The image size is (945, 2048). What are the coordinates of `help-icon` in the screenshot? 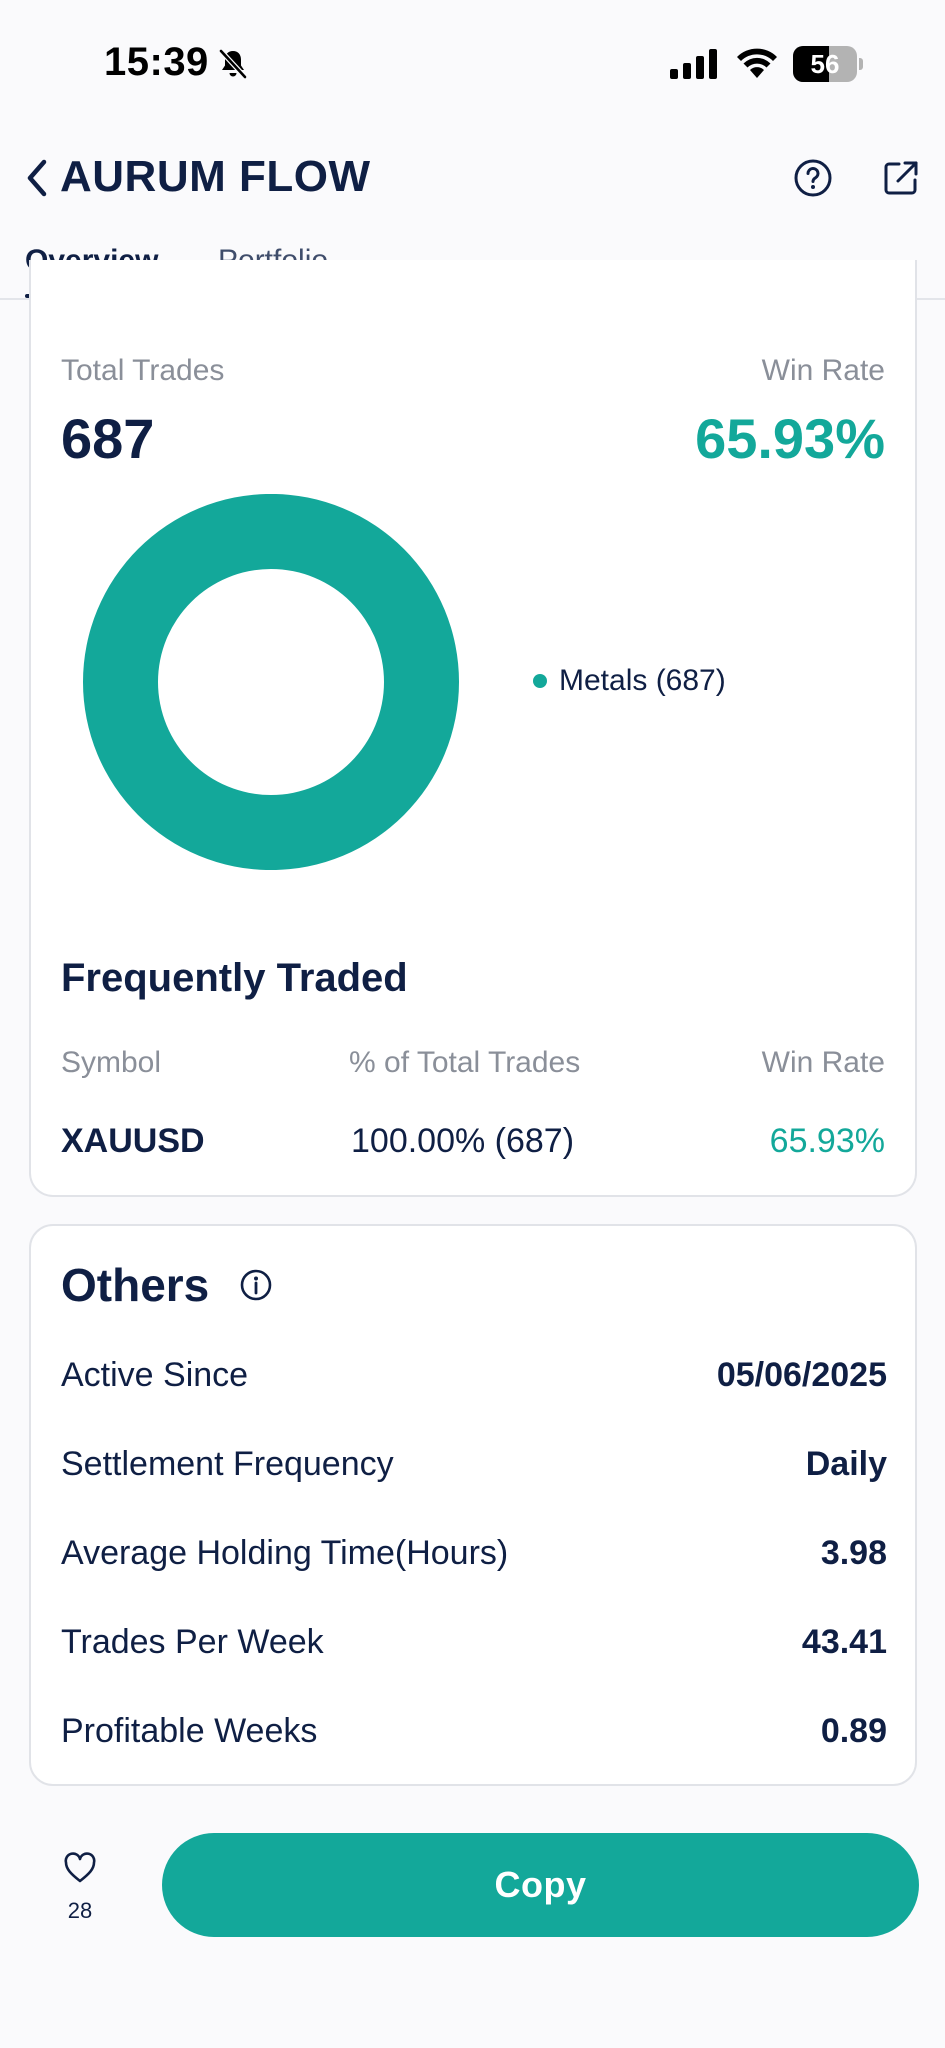 It's located at (813, 178).